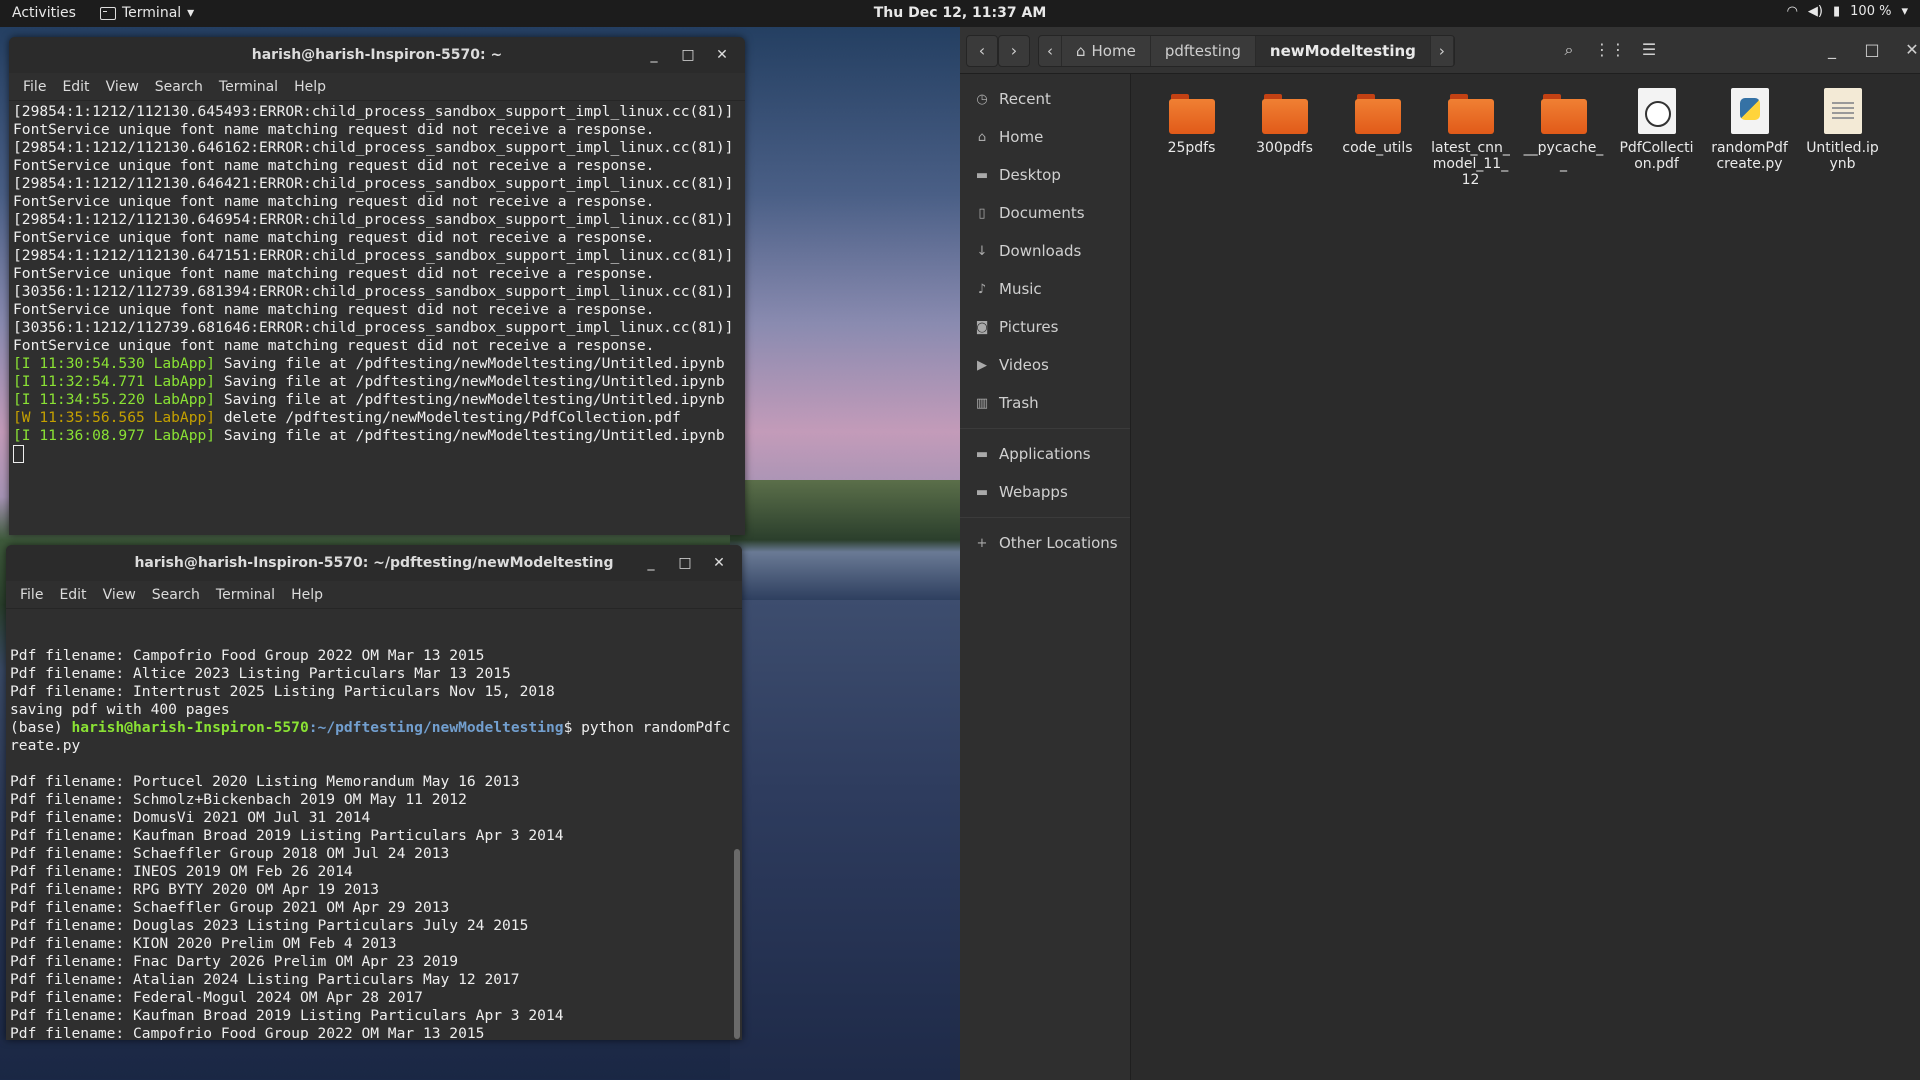 The image size is (1920, 1080). What do you see at coordinates (1656, 135) in the screenshot?
I see `file-item: PdfCollection.pdf` at bounding box center [1656, 135].